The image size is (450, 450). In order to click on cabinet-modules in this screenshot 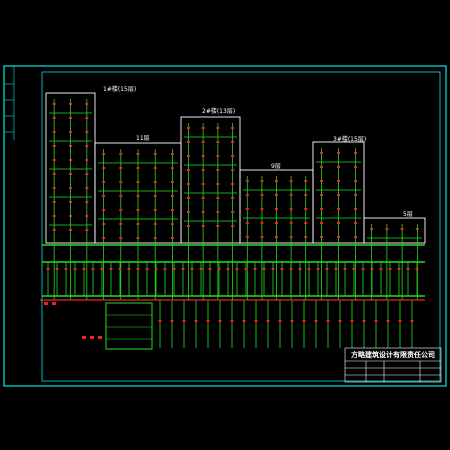, I will do `click(129, 327)`.